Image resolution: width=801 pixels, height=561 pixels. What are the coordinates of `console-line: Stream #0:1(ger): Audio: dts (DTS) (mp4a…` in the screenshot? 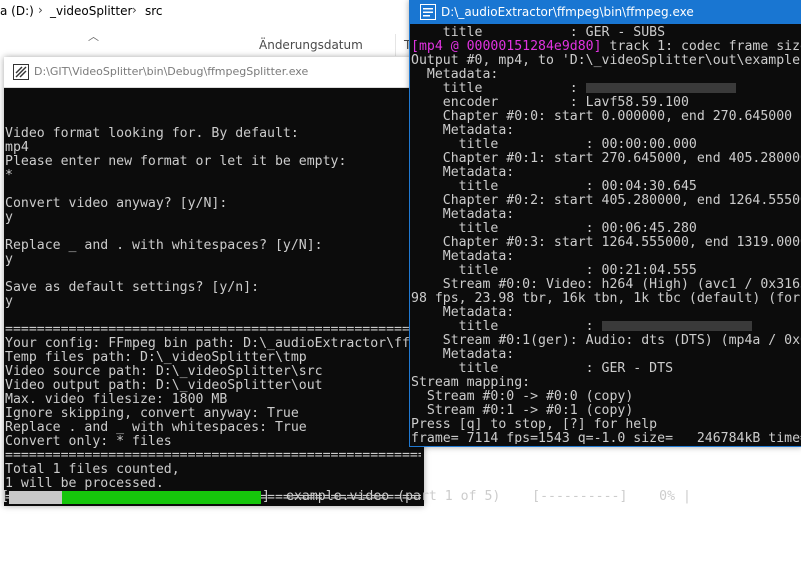 It's located at (606, 341).